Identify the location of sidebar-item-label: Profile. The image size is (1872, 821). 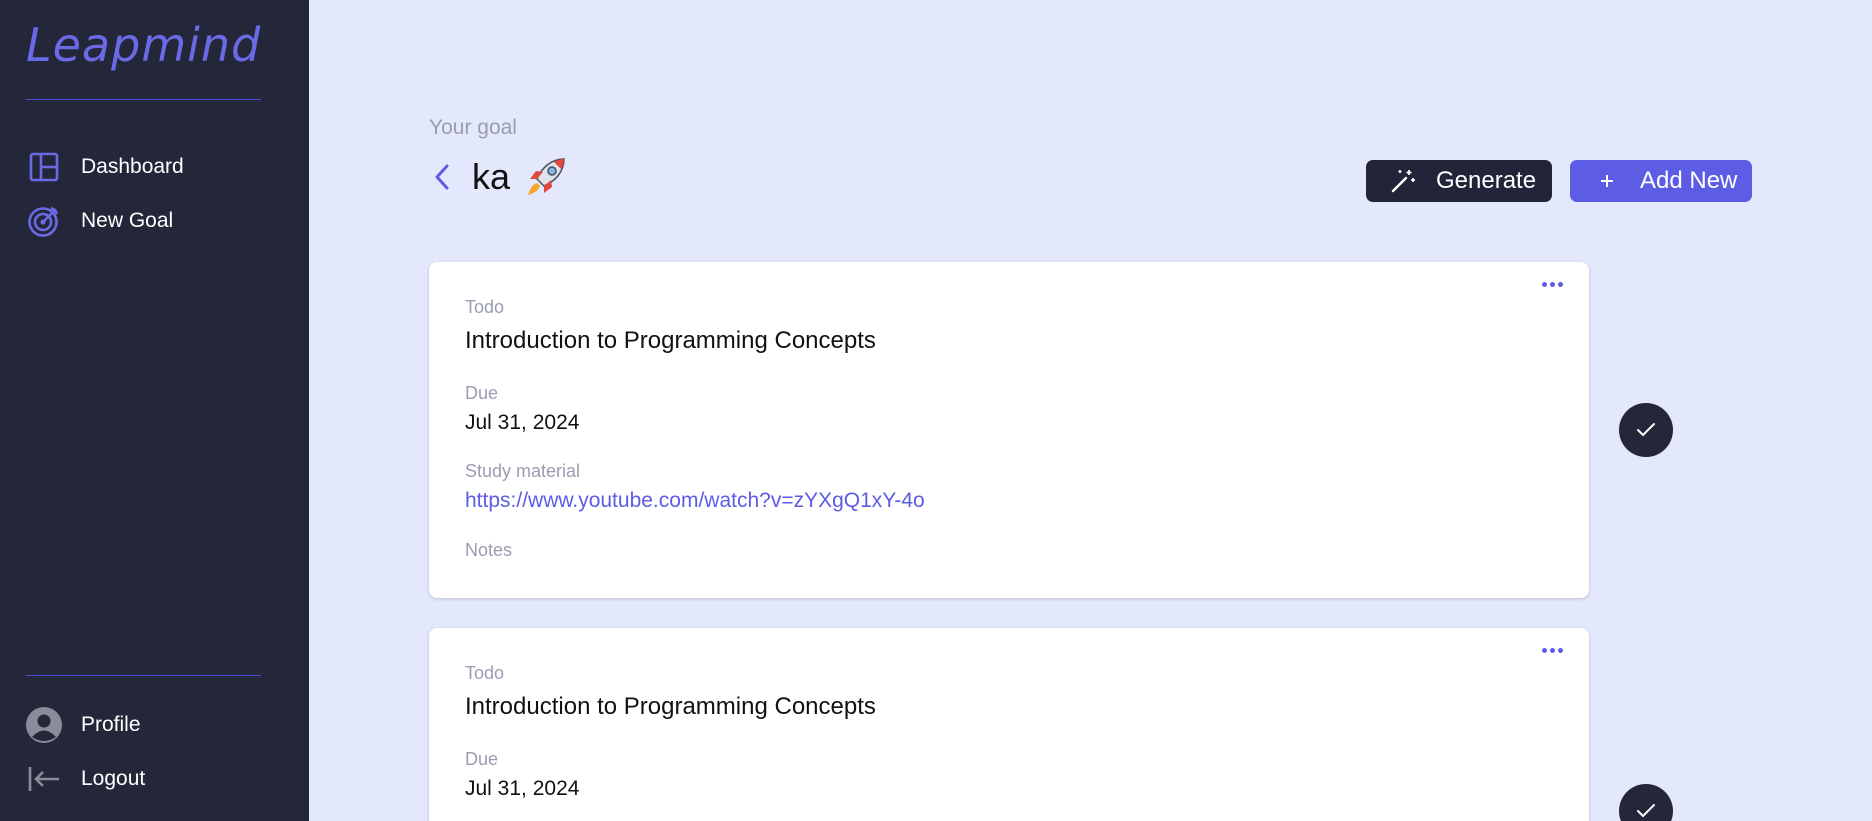
(111, 724).